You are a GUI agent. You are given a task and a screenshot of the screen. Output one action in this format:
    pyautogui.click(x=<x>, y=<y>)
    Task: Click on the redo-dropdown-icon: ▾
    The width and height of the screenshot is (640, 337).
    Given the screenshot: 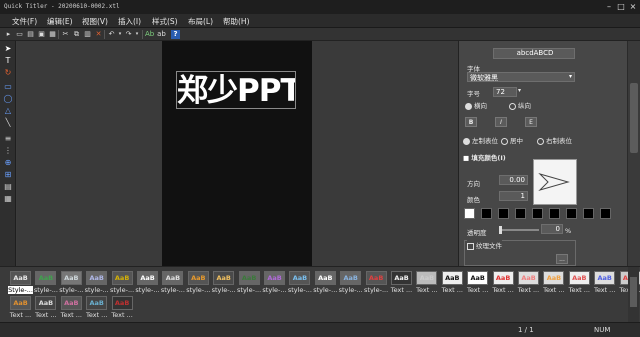 What is the action you would take?
    pyautogui.click(x=137, y=34)
    